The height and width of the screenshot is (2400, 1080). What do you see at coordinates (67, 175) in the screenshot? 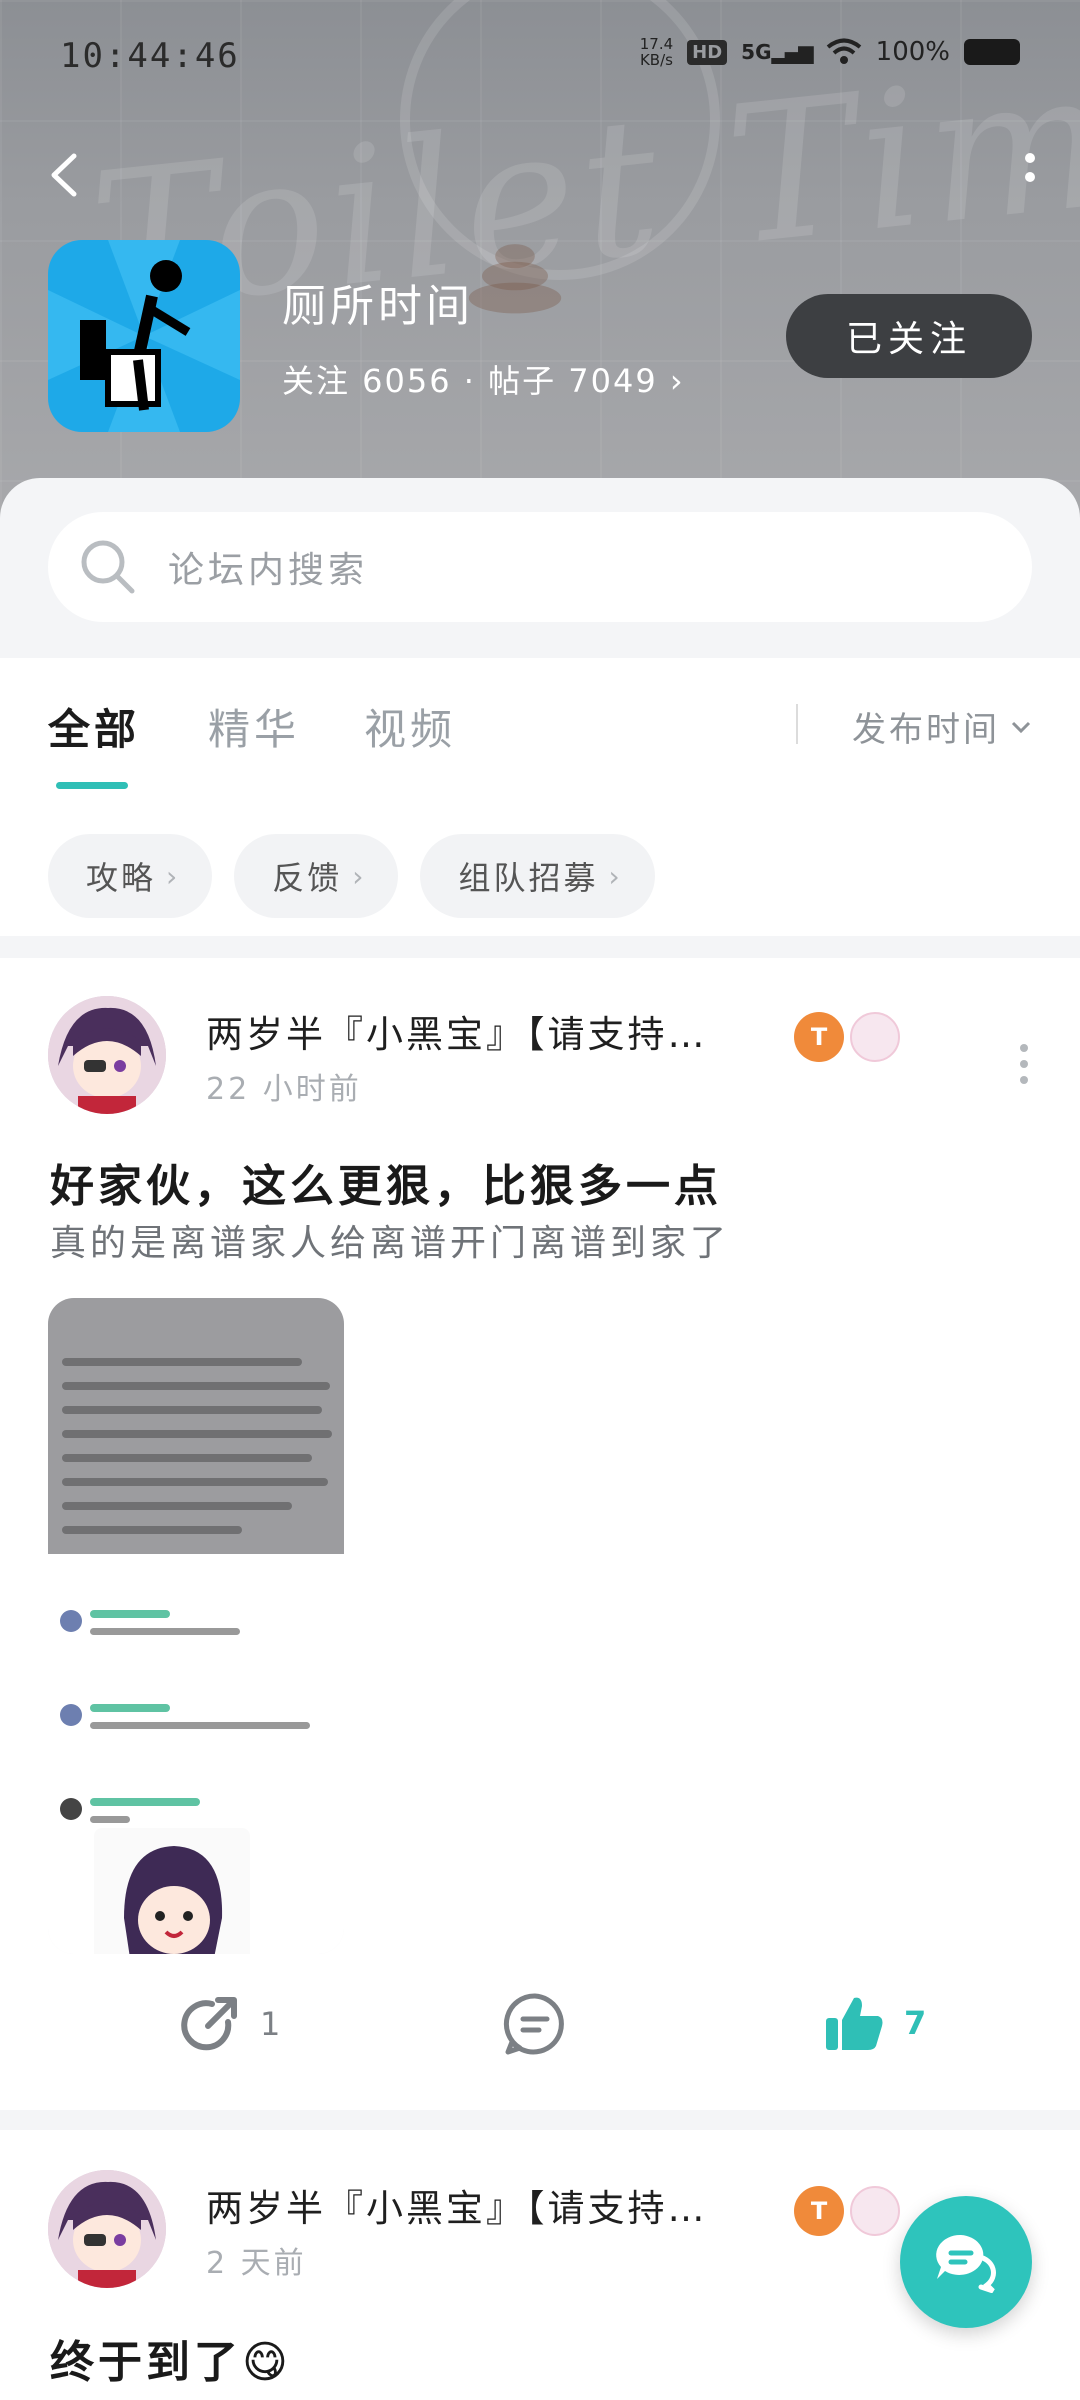
I see `back-arrow-icon` at bounding box center [67, 175].